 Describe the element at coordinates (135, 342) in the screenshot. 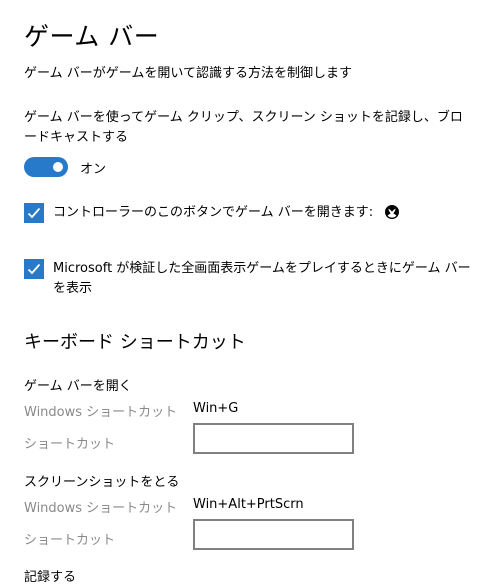

I see `keyboard-shortcuts-title: キーボード ショートカット` at that location.